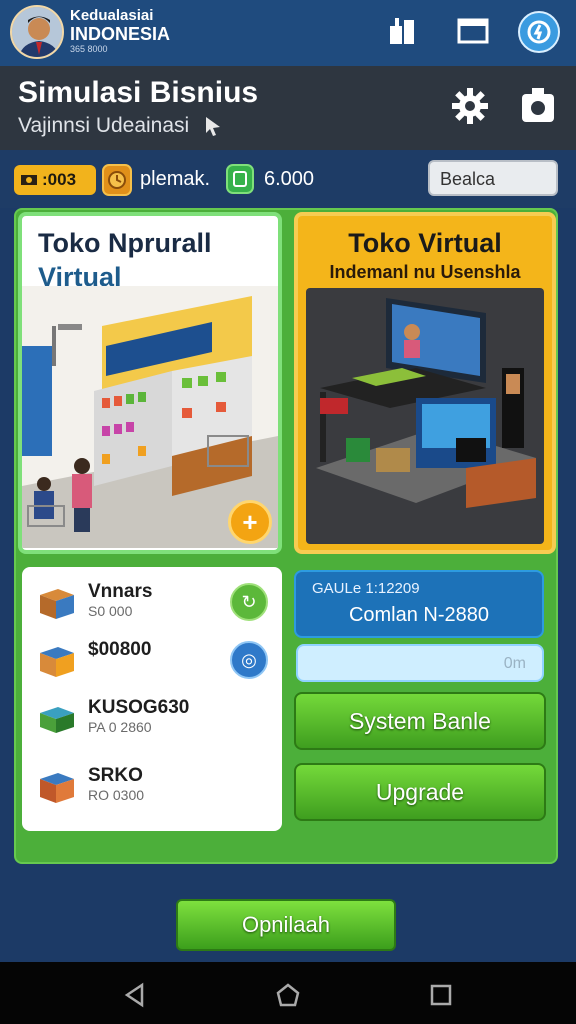 This screenshot has width=576, height=1024. I want to click on item-name: $00800, so click(120, 649).